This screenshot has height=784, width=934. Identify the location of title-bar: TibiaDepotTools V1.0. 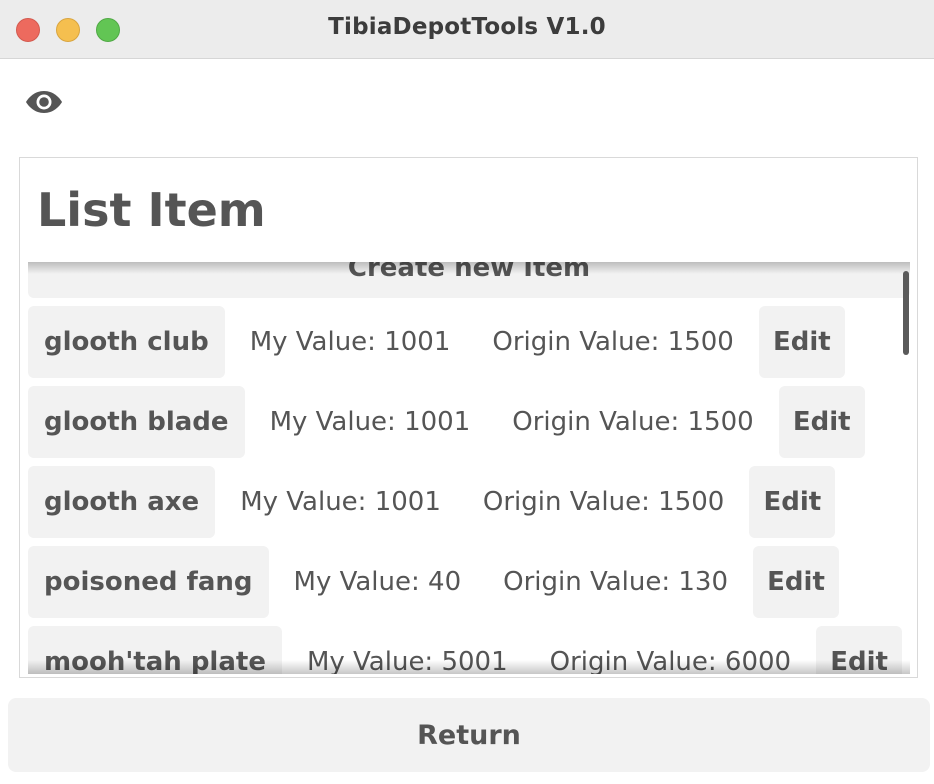
(467, 29).